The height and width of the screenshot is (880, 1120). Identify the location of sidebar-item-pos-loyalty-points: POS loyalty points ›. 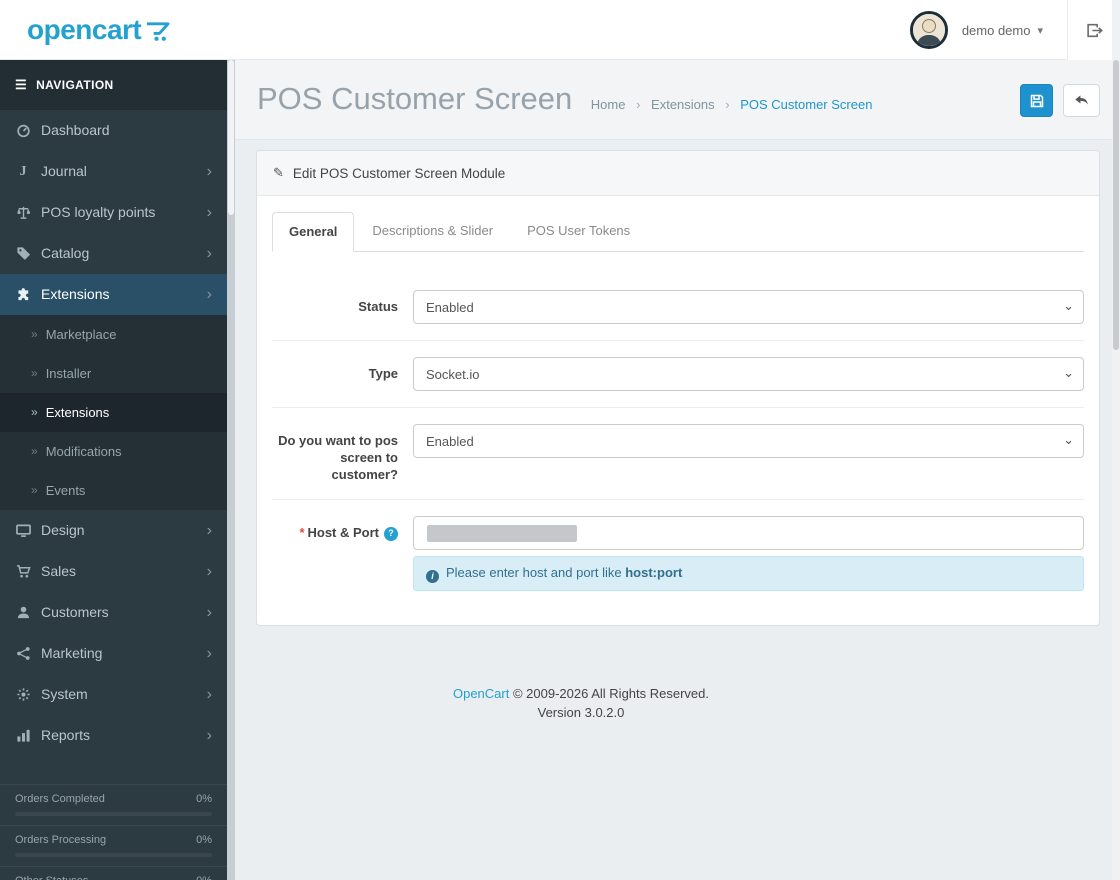
(113, 212).